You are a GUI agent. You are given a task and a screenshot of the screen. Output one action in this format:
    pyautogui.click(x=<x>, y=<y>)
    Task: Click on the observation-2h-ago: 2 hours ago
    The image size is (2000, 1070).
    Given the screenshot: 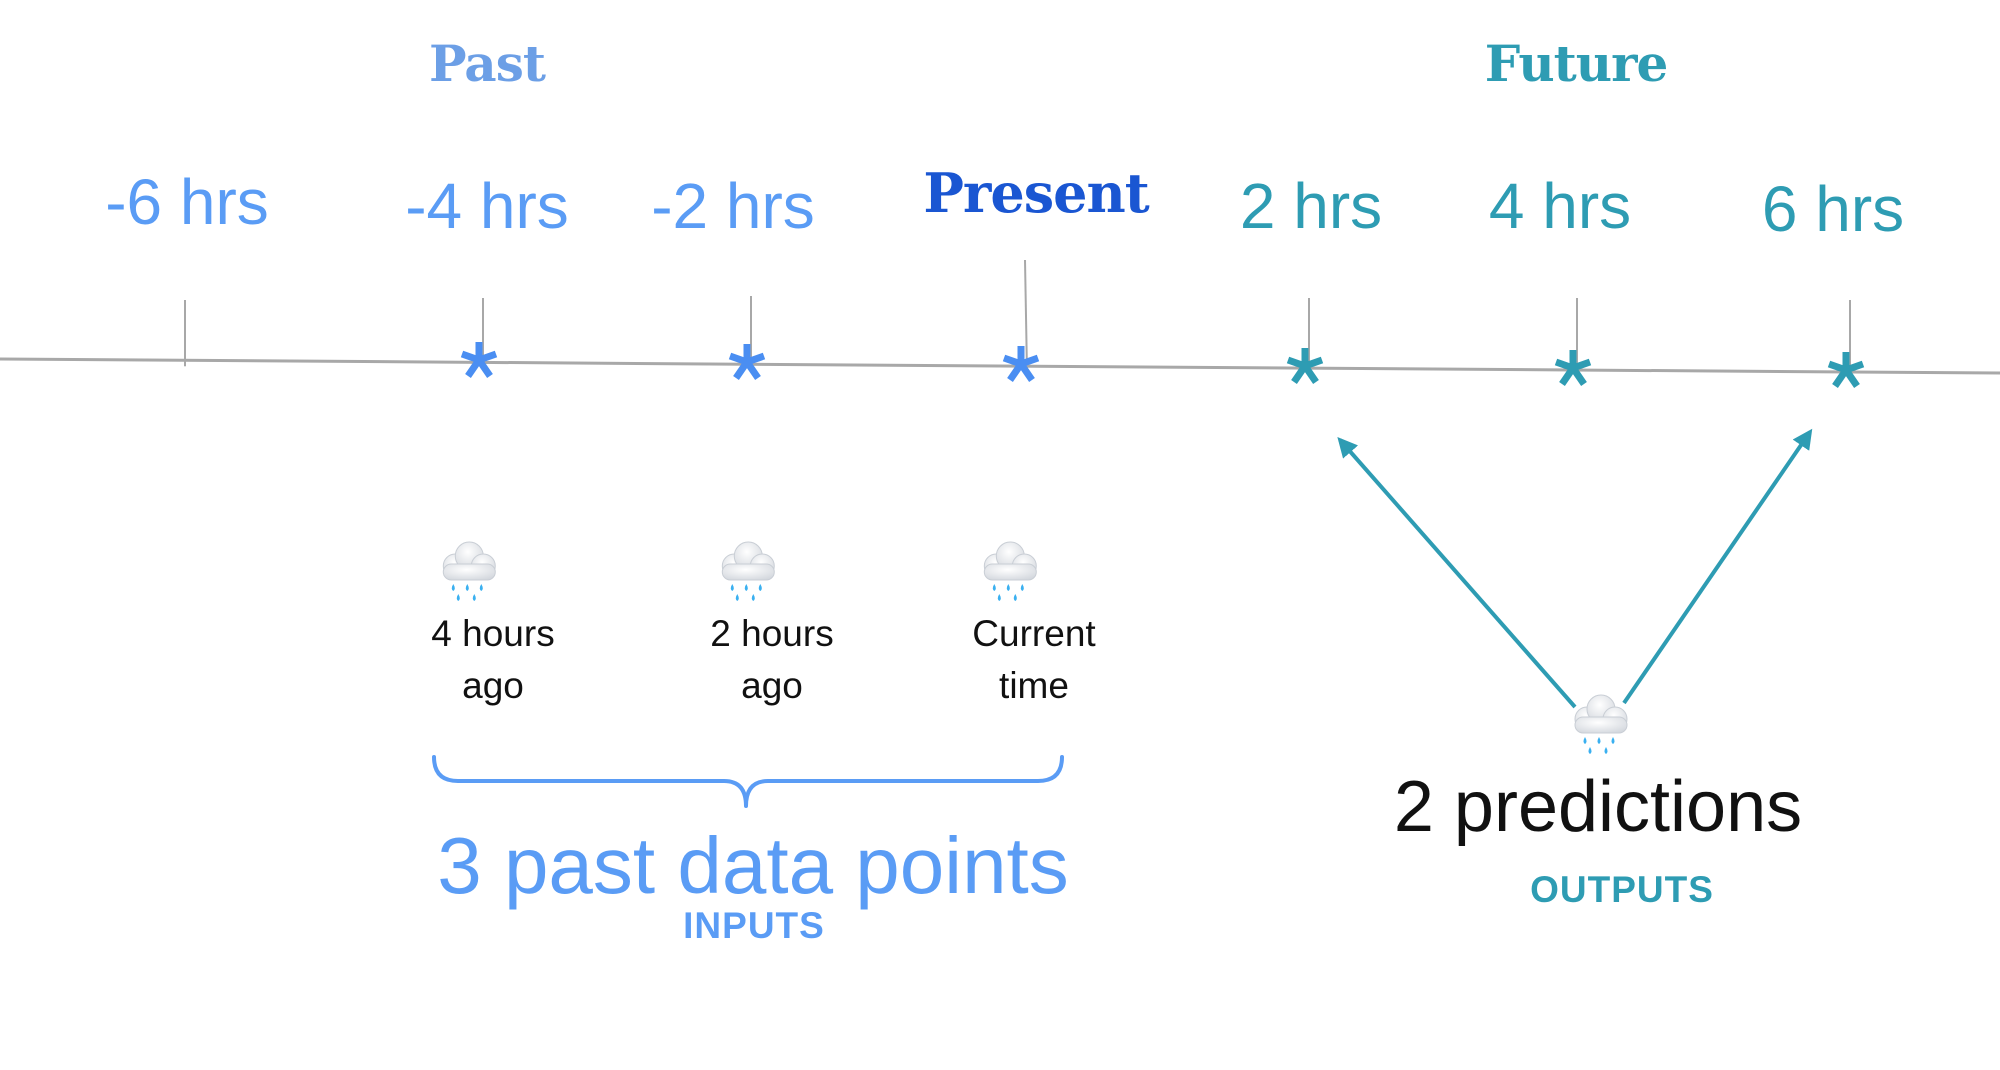 What is the action you would take?
    pyautogui.click(x=772, y=623)
    